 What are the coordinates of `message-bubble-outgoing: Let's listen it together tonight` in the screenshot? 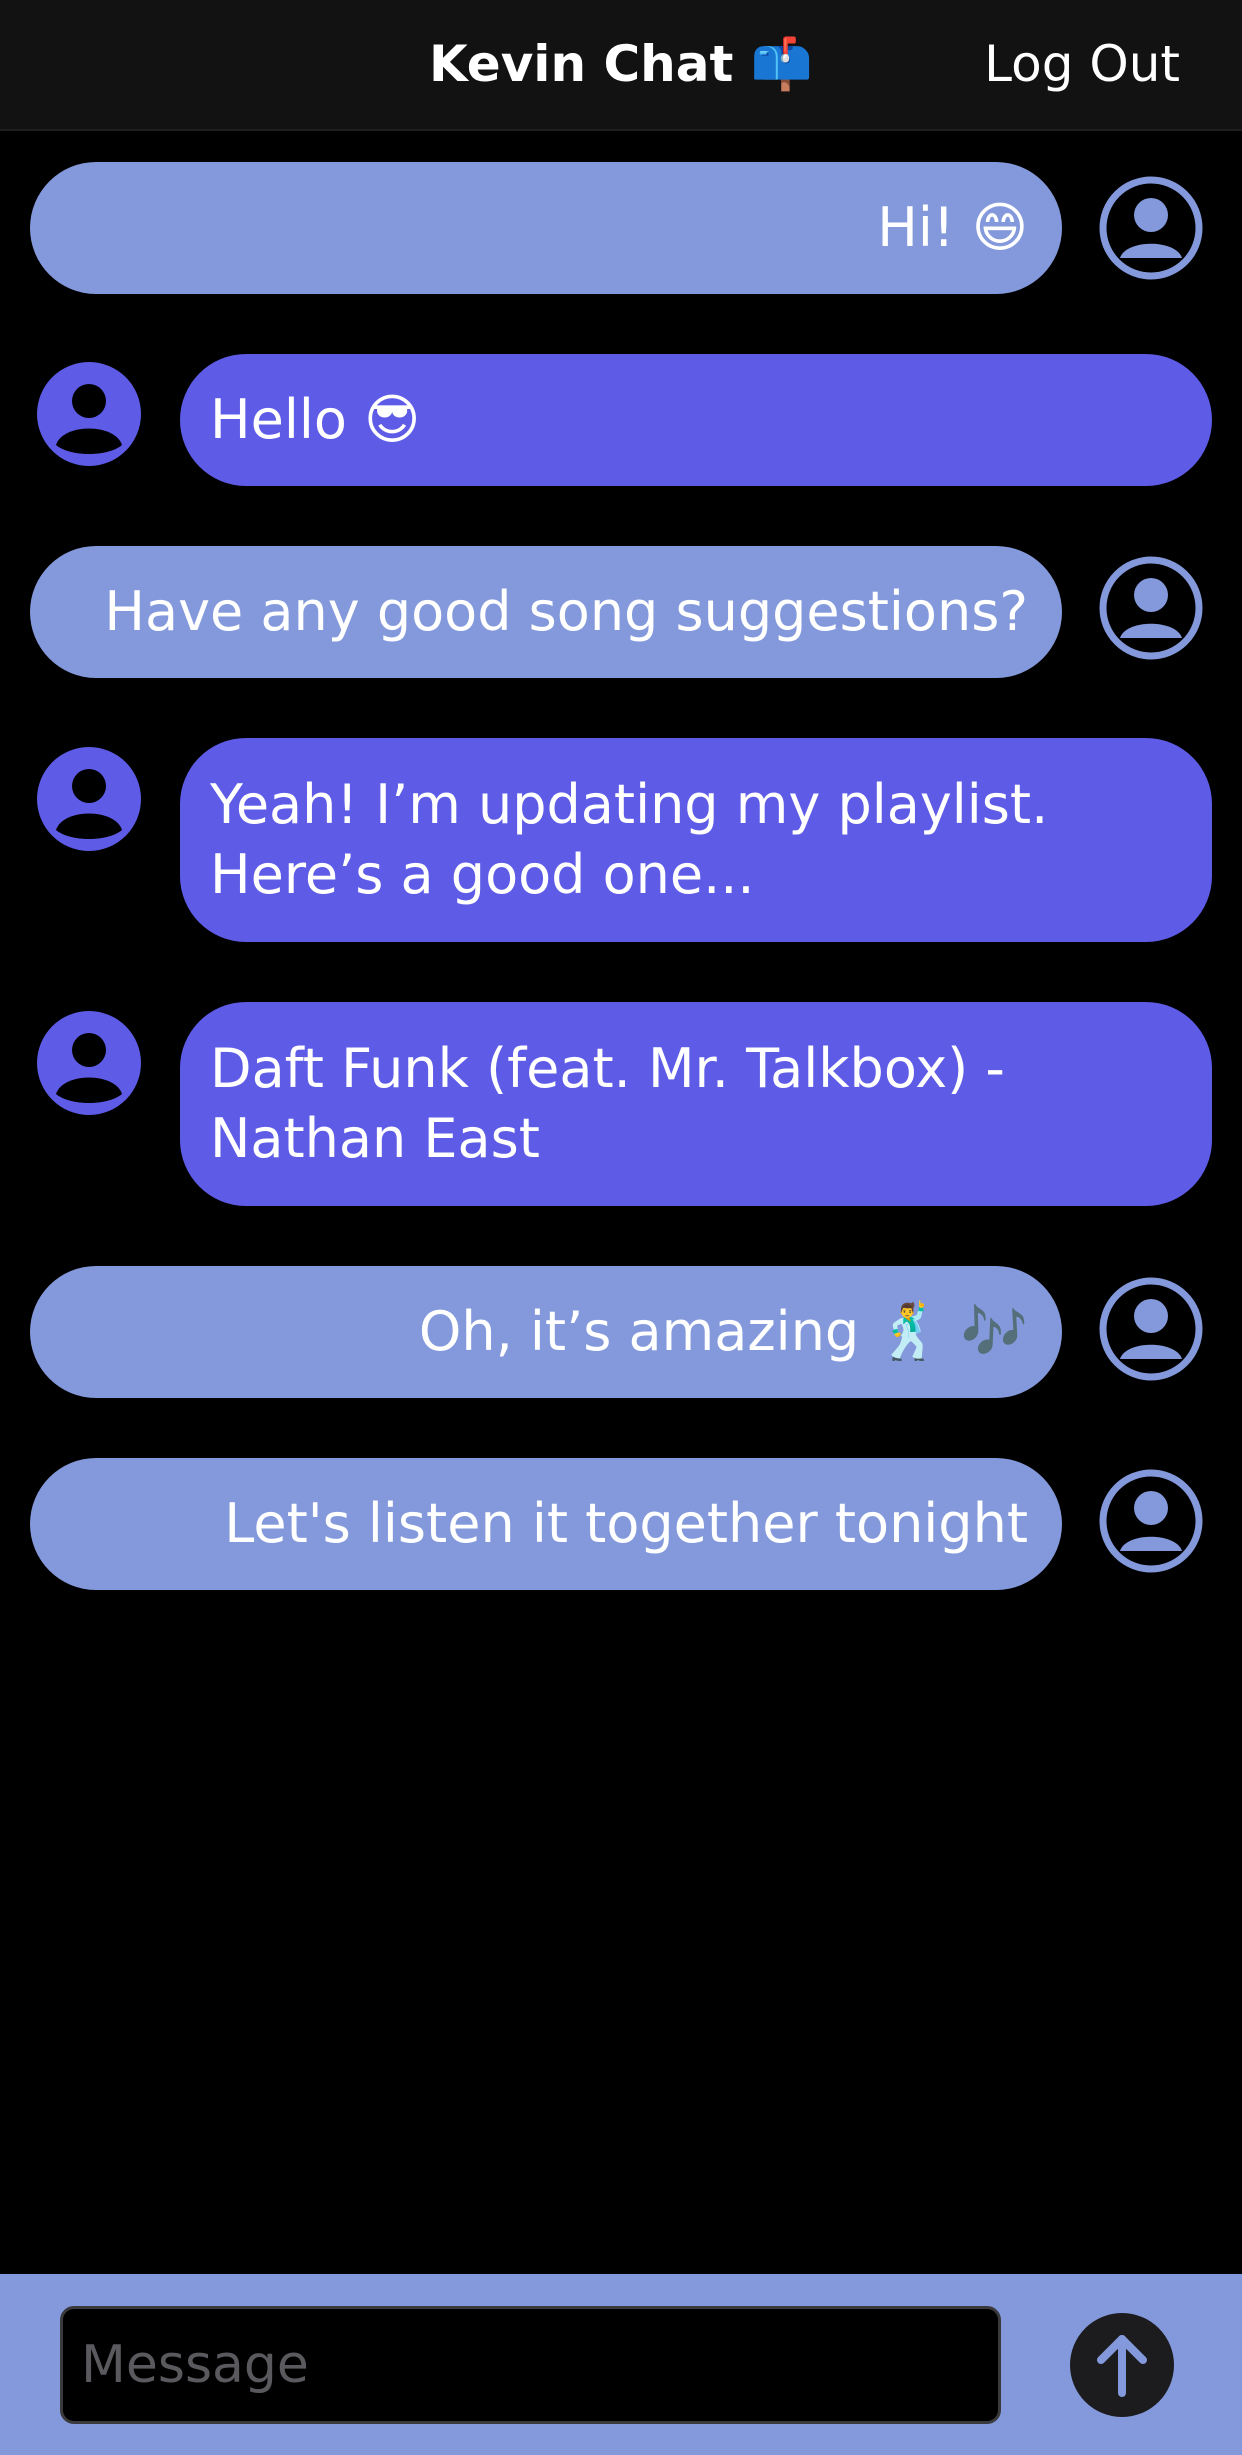 It's located at (546, 1524).